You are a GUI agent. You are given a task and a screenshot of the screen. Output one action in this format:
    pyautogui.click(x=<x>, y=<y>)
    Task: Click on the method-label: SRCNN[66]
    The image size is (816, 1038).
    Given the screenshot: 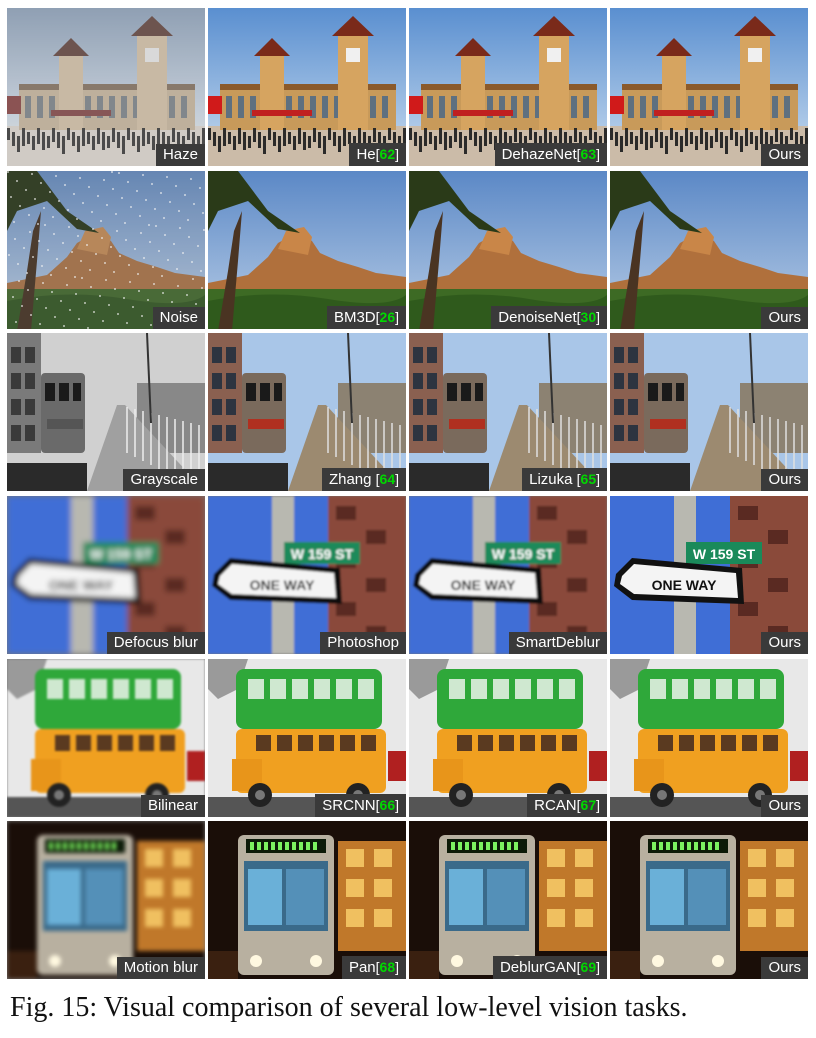 What is the action you would take?
    pyautogui.click(x=360, y=805)
    